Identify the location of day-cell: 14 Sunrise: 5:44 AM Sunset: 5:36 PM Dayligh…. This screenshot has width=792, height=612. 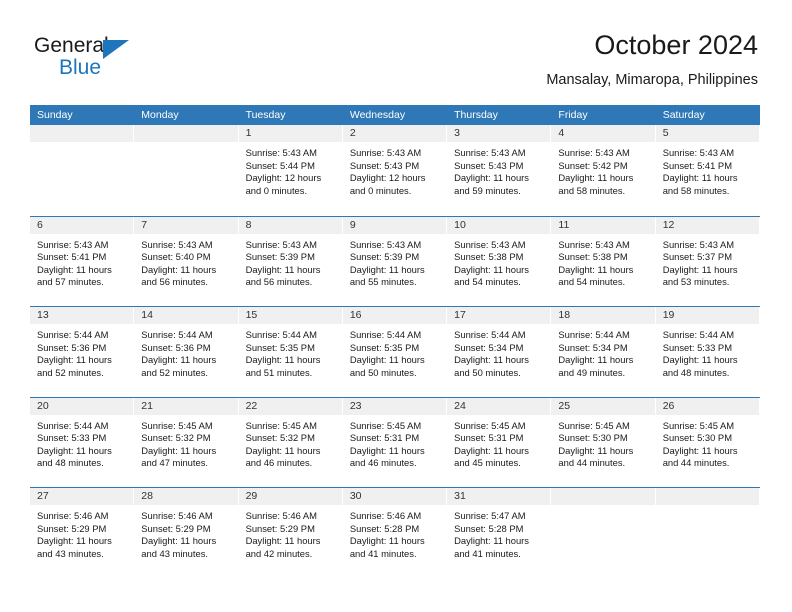
(186, 352).